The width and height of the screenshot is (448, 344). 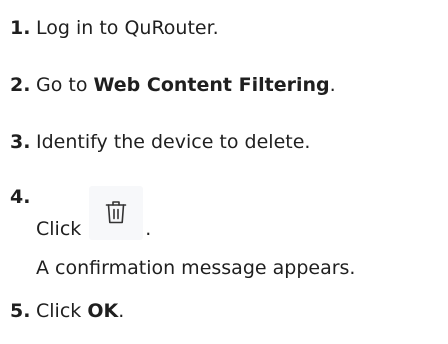 What do you see at coordinates (148, 229) in the screenshot?
I see `step-text-period: .` at bounding box center [148, 229].